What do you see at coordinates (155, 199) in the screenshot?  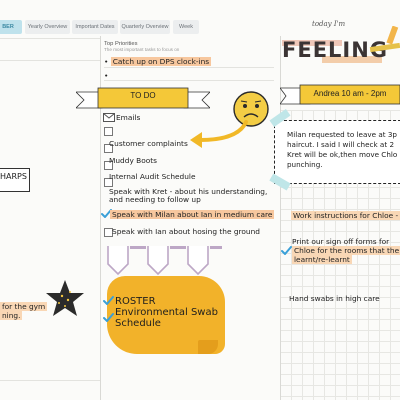 I see `todo-item-continued: and needing to follow up` at bounding box center [155, 199].